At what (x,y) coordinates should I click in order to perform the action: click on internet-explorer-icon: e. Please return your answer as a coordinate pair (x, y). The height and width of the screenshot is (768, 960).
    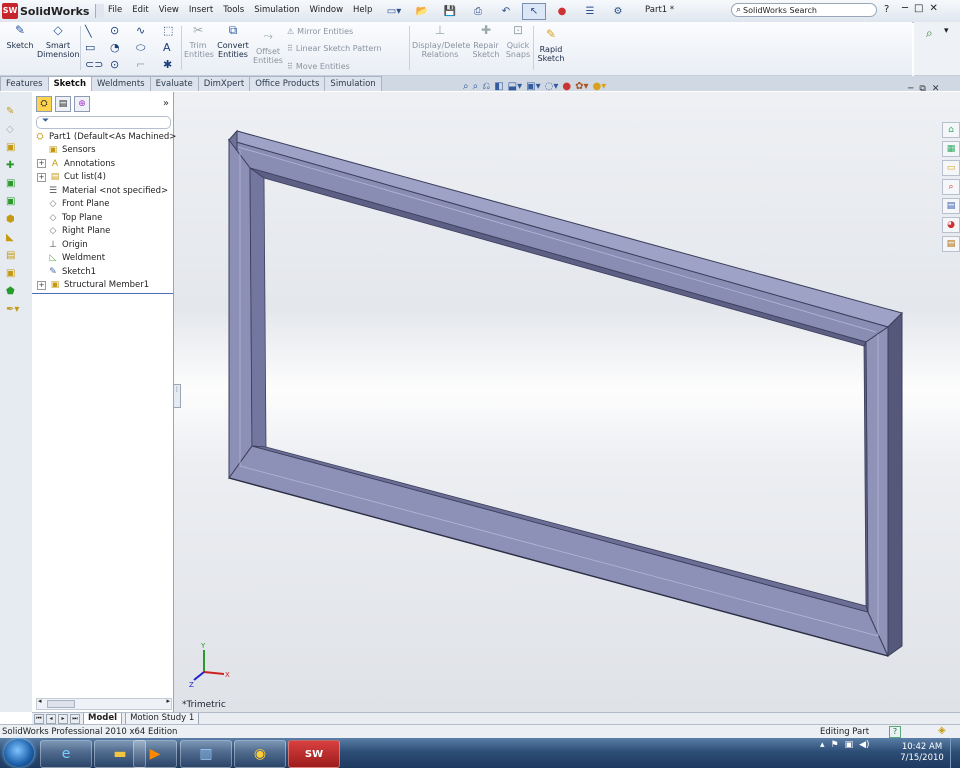
    Looking at the image, I should click on (66, 754).